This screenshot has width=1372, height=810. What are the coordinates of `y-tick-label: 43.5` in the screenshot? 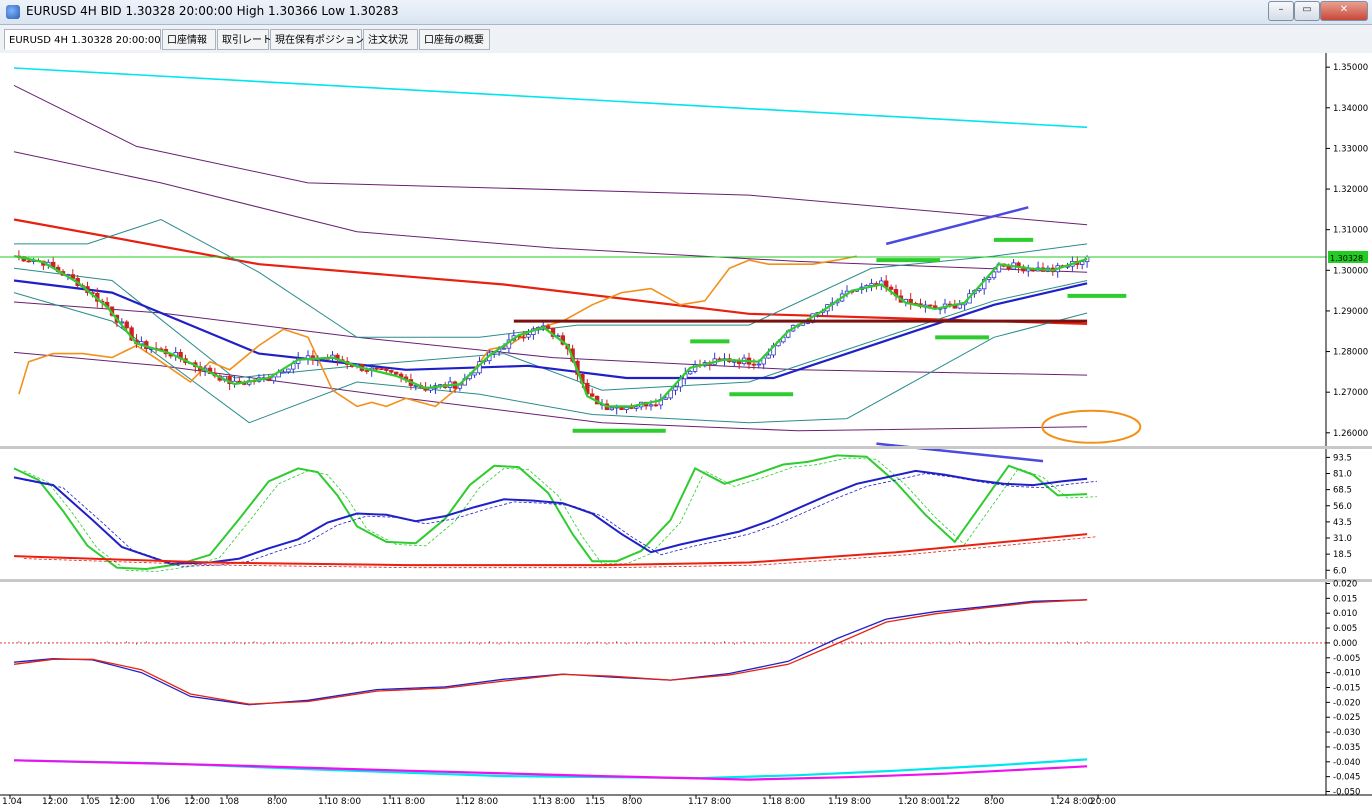 It's located at (1342, 523).